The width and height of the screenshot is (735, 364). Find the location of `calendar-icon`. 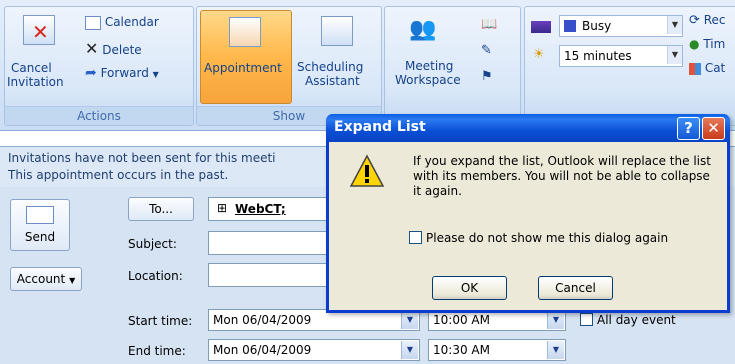

calendar-icon is located at coordinates (93, 22).